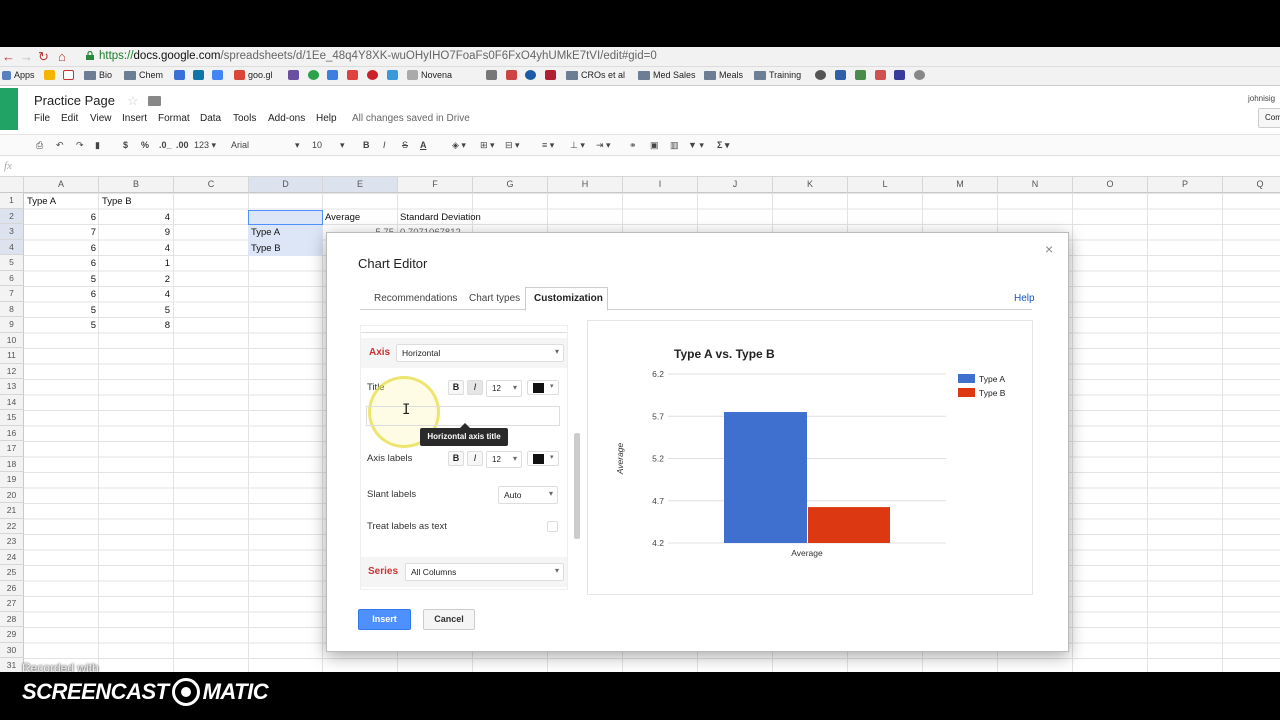 This screenshot has width=1280, height=720. What do you see at coordinates (332, 75) in the screenshot?
I see `bookmark-icon-a` at bounding box center [332, 75].